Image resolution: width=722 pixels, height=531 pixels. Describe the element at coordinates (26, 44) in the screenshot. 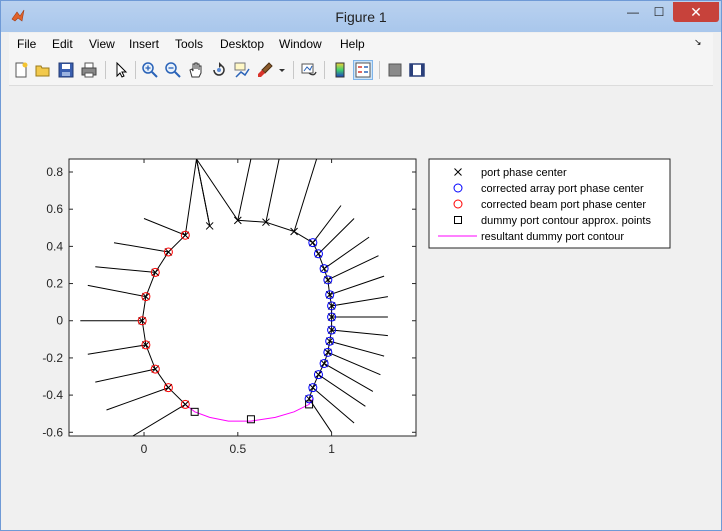

I see `menu-file: File` at that location.